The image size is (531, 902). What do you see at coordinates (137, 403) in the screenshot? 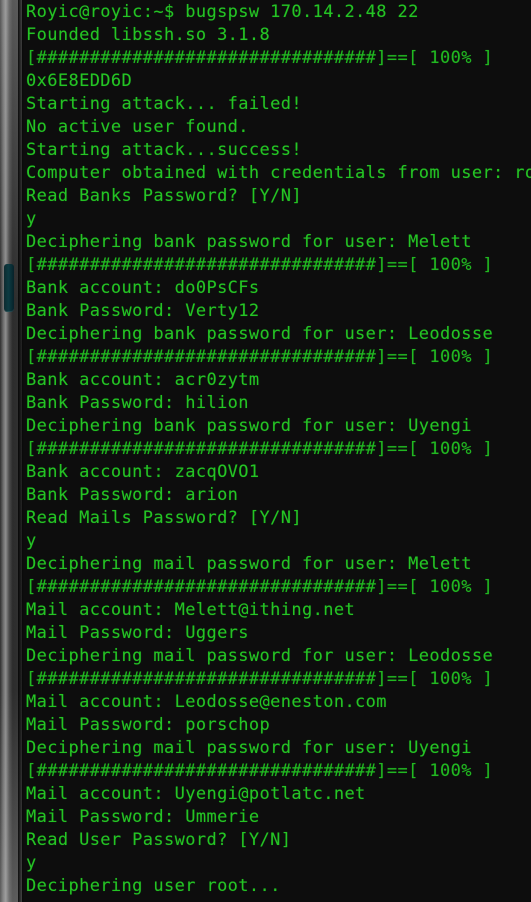
I see `terminal-line: Bank Password: hilion` at bounding box center [137, 403].